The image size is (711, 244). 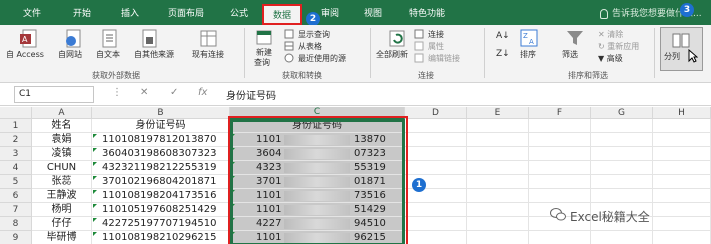 What do you see at coordinates (161, 210) in the screenshot?
I see `cell-id-number: 110105197608251429` at bounding box center [161, 210].